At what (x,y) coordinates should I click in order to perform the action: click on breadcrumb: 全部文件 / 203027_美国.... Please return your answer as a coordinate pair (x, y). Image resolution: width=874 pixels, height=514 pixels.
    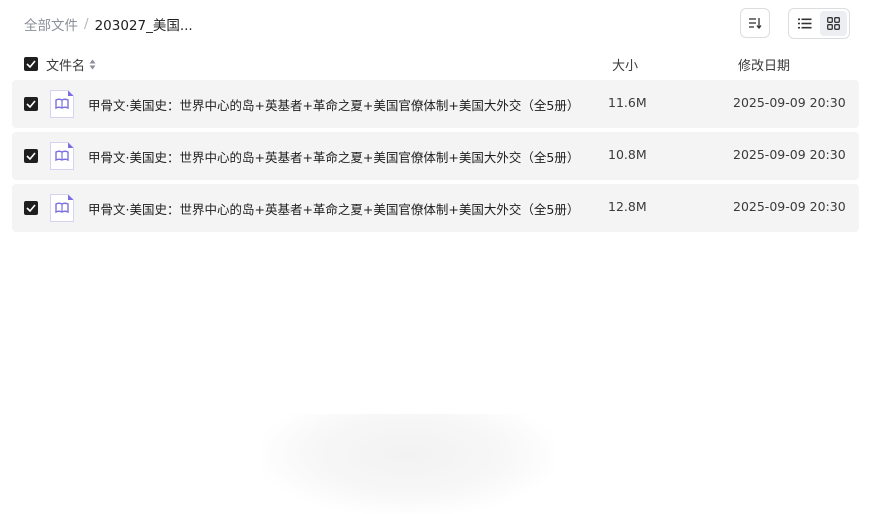
    Looking at the image, I should click on (108, 24).